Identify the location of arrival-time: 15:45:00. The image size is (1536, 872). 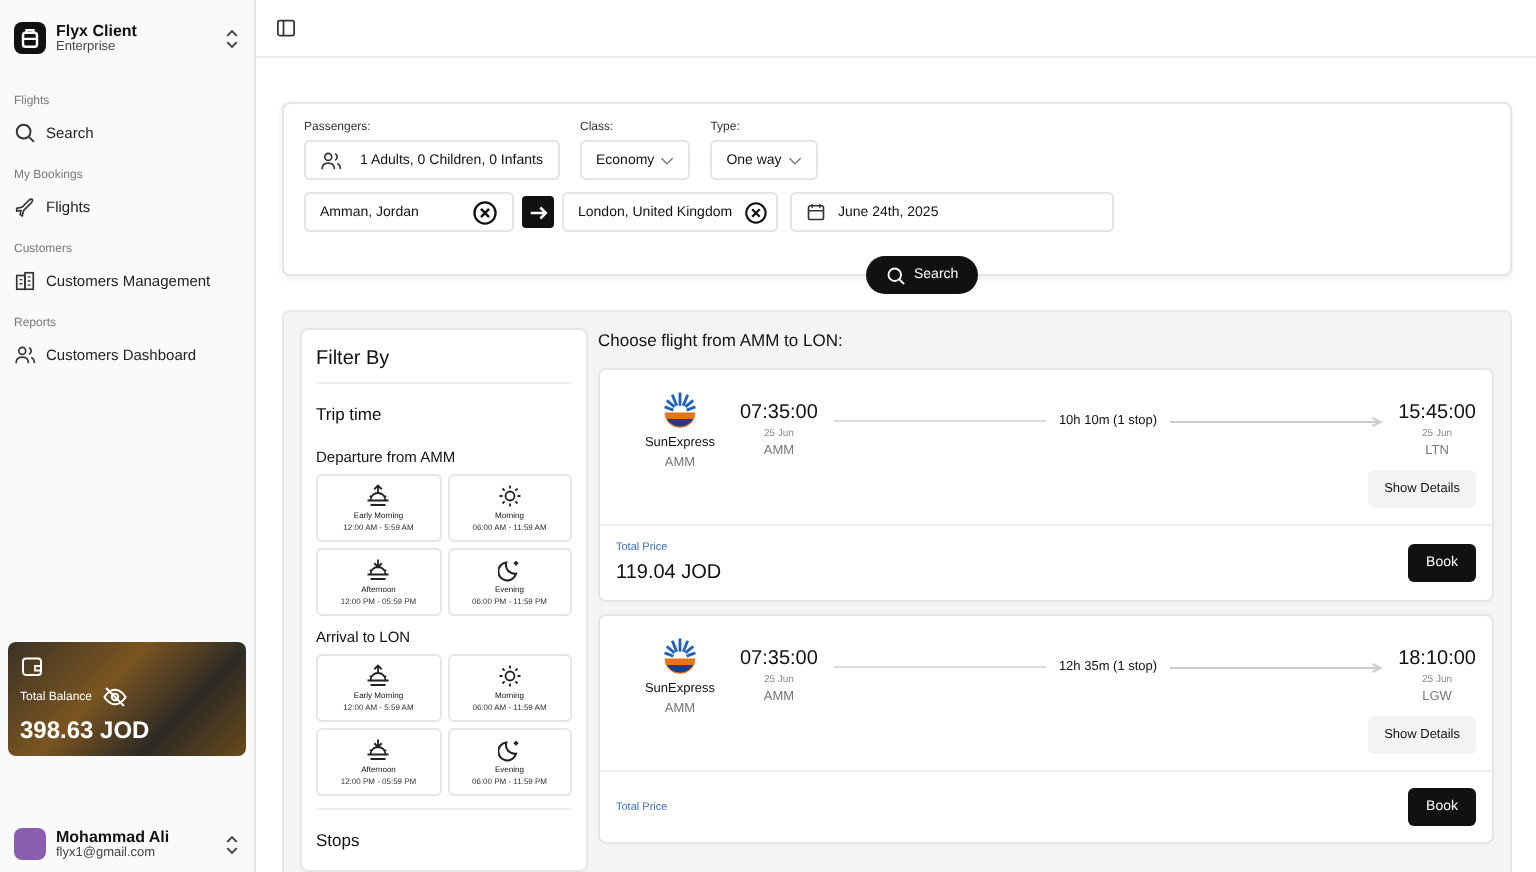
(1437, 413).